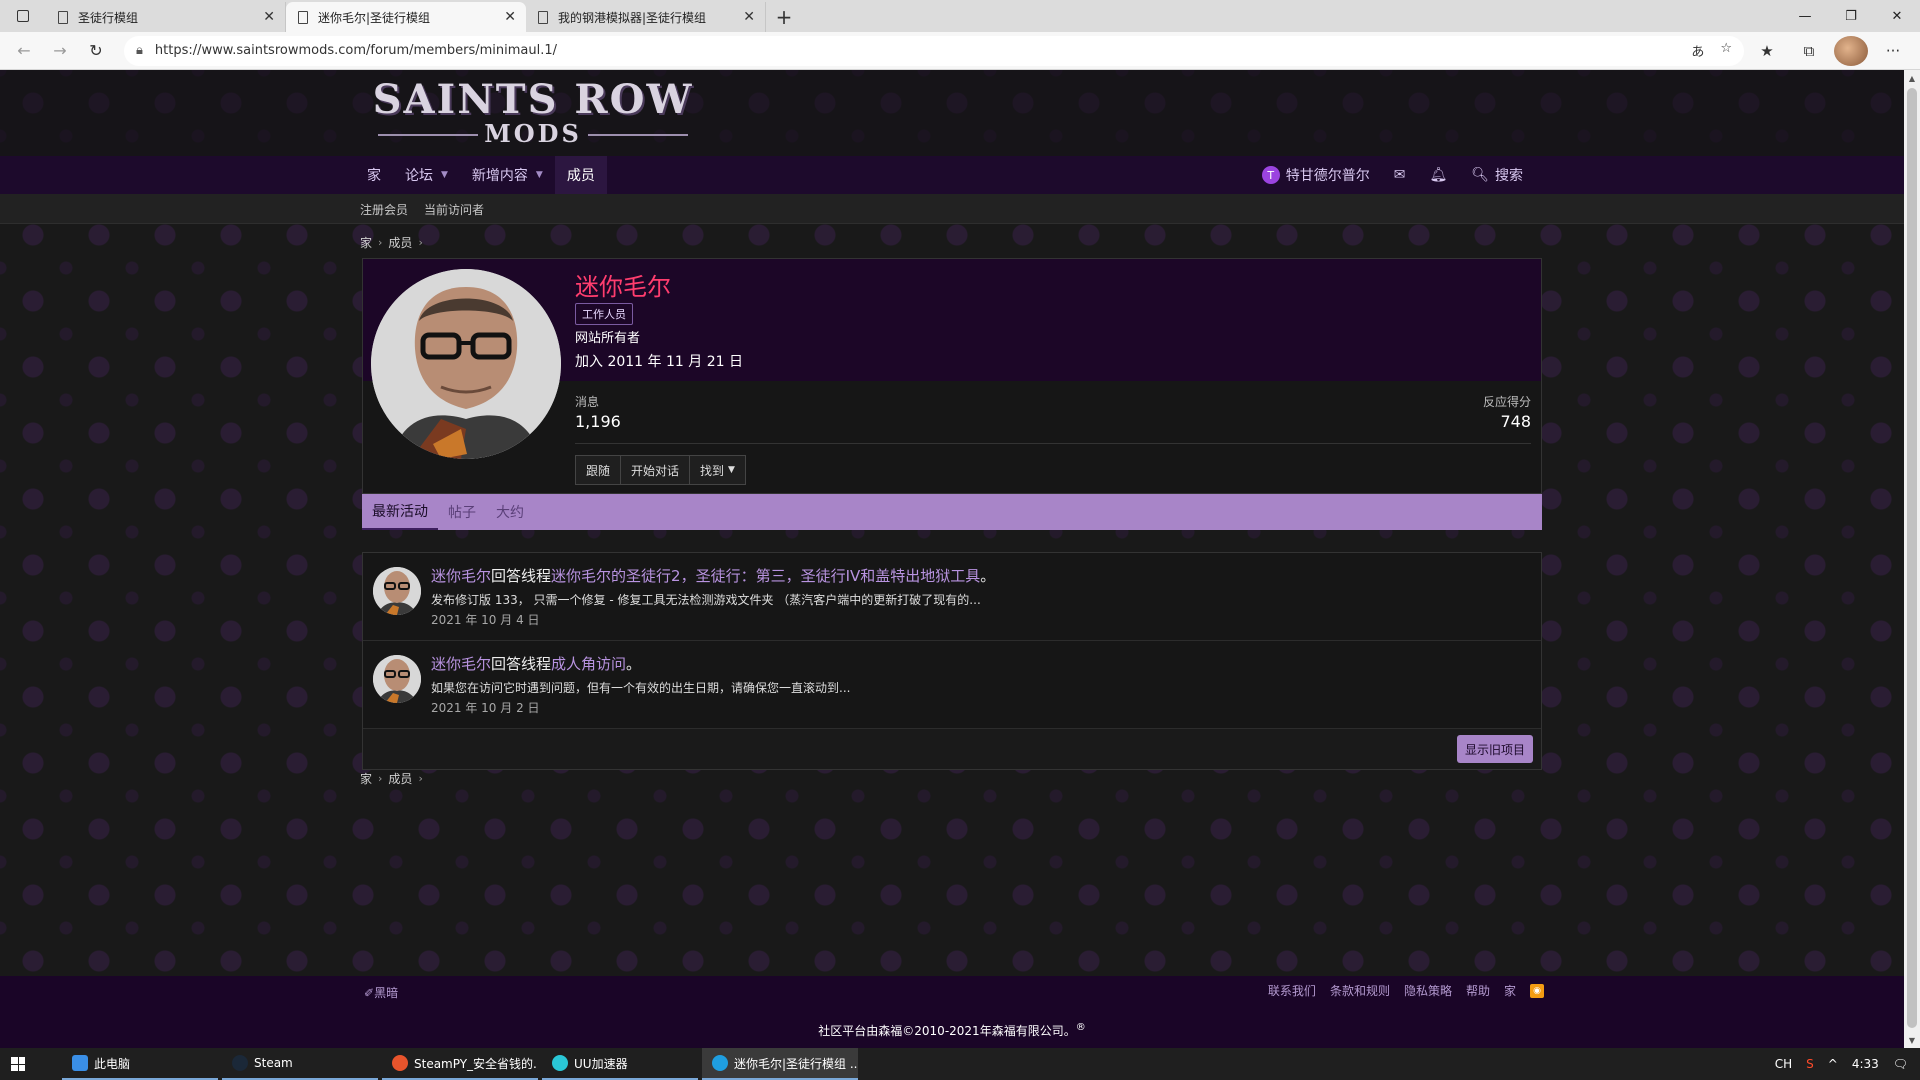 The height and width of the screenshot is (1080, 1920). What do you see at coordinates (406, 17) in the screenshot?
I see `browser-tab-2: 迷你毛尔|圣徒行模组 ✕` at bounding box center [406, 17].